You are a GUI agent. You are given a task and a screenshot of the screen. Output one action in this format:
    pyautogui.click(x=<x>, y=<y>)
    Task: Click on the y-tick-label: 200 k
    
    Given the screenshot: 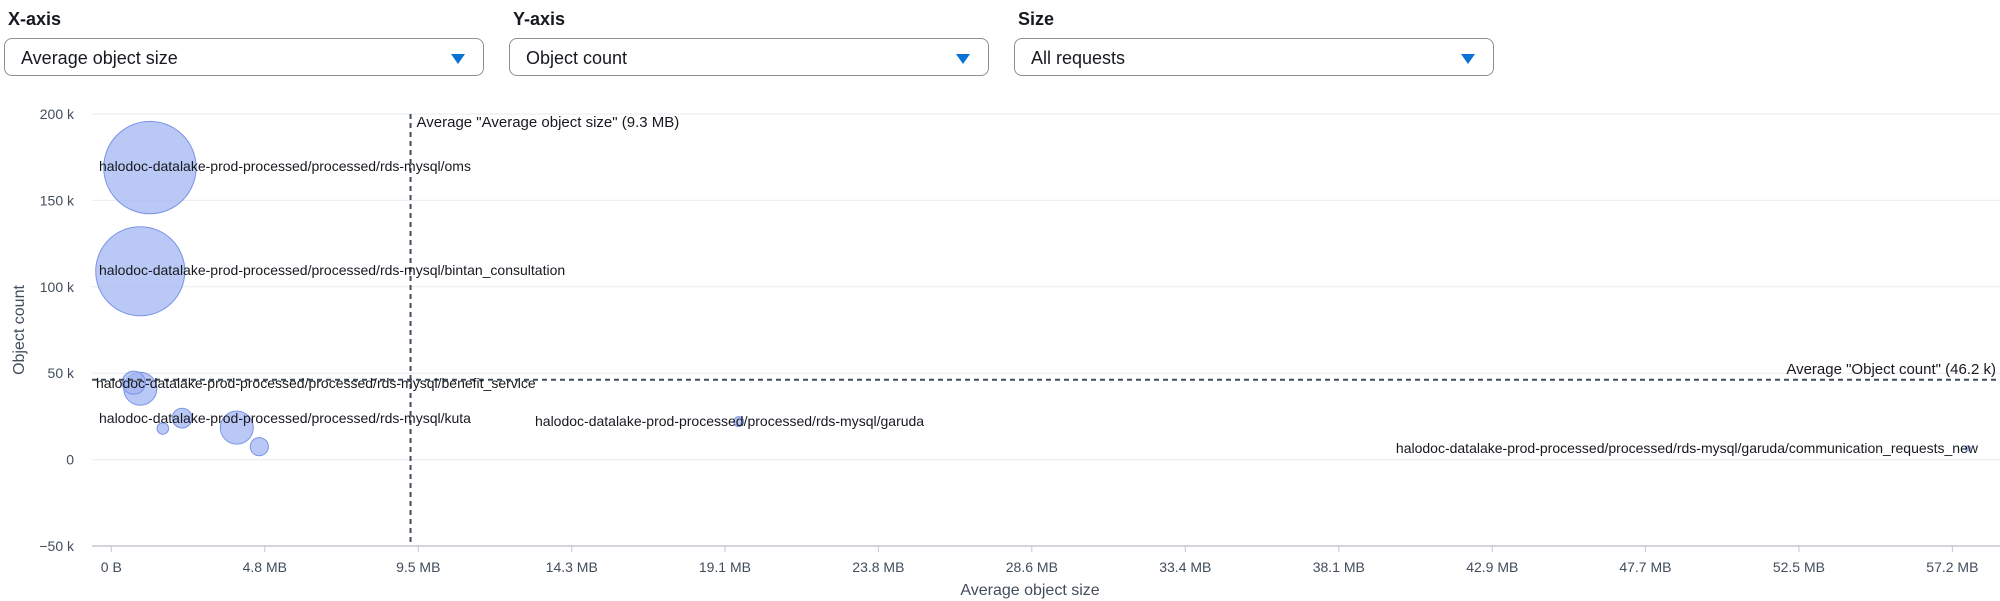 What is the action you would take?
    pyautogui.click(x=57, y=114)
    